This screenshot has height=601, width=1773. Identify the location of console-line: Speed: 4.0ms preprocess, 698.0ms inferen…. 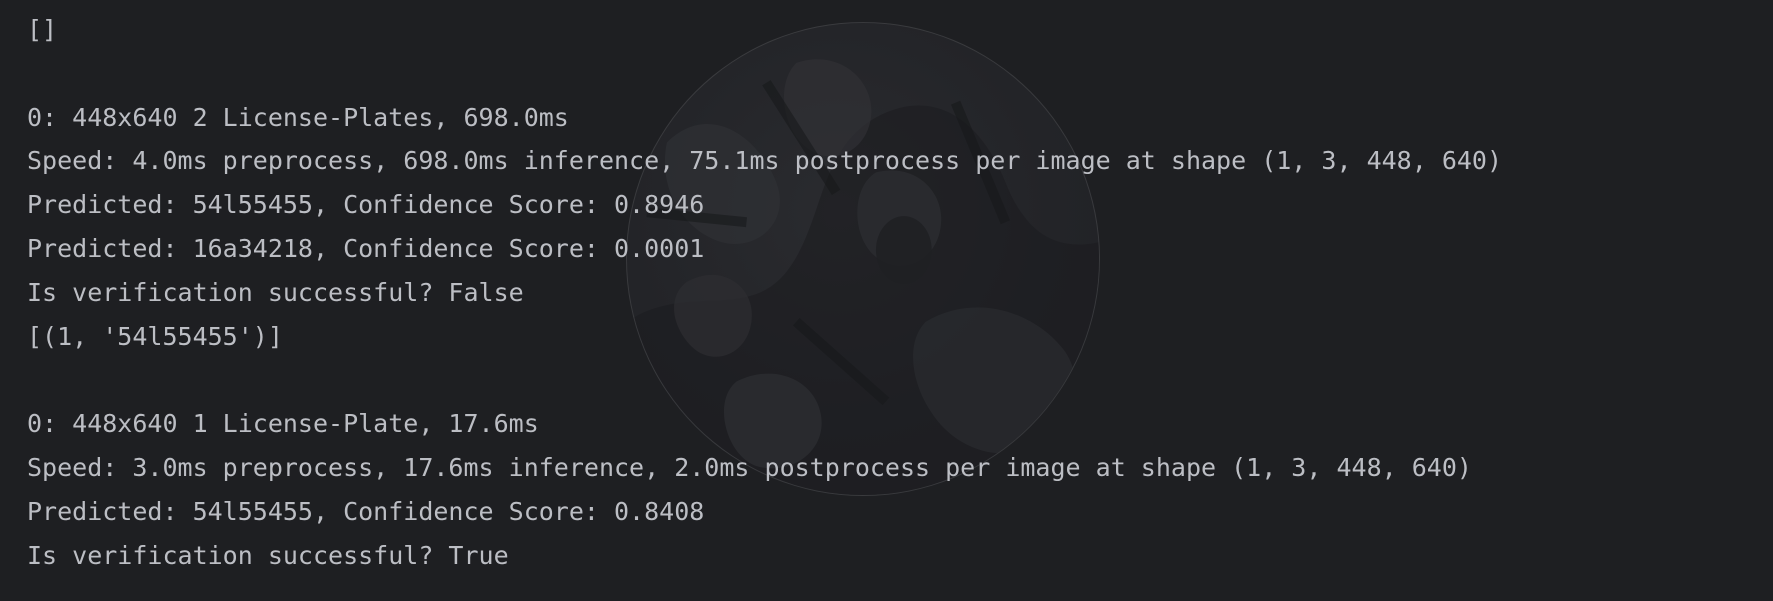
(765, 161).